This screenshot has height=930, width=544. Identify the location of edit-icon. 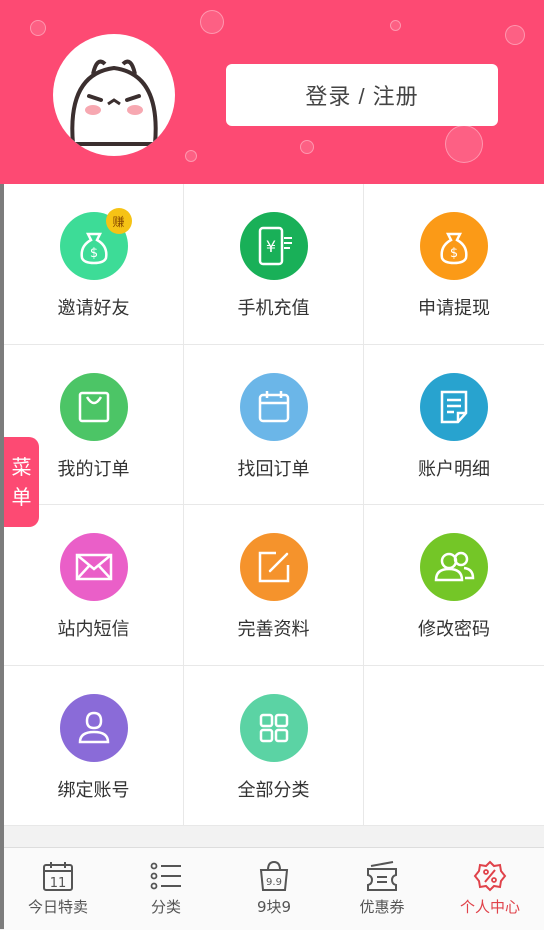
(273, 567).